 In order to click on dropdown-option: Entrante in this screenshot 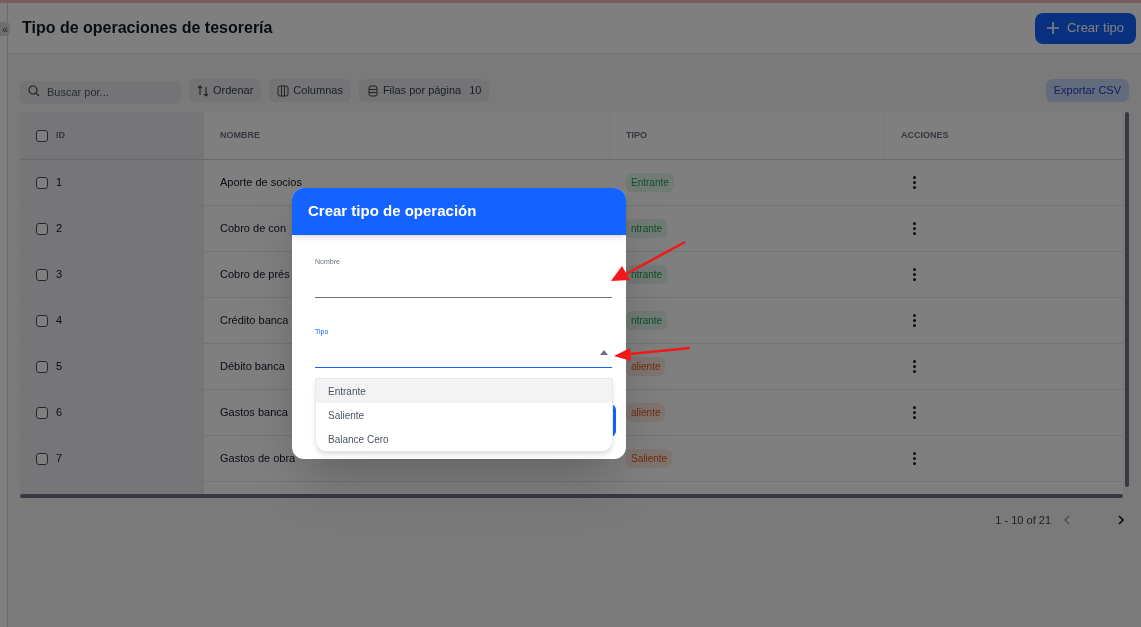, I will do `click(464, 391)`.